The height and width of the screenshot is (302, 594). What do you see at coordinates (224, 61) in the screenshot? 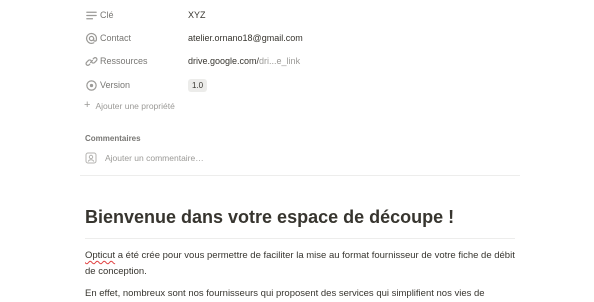
I see `url-main: drive.google.com/` at bounding box center [224, 61].